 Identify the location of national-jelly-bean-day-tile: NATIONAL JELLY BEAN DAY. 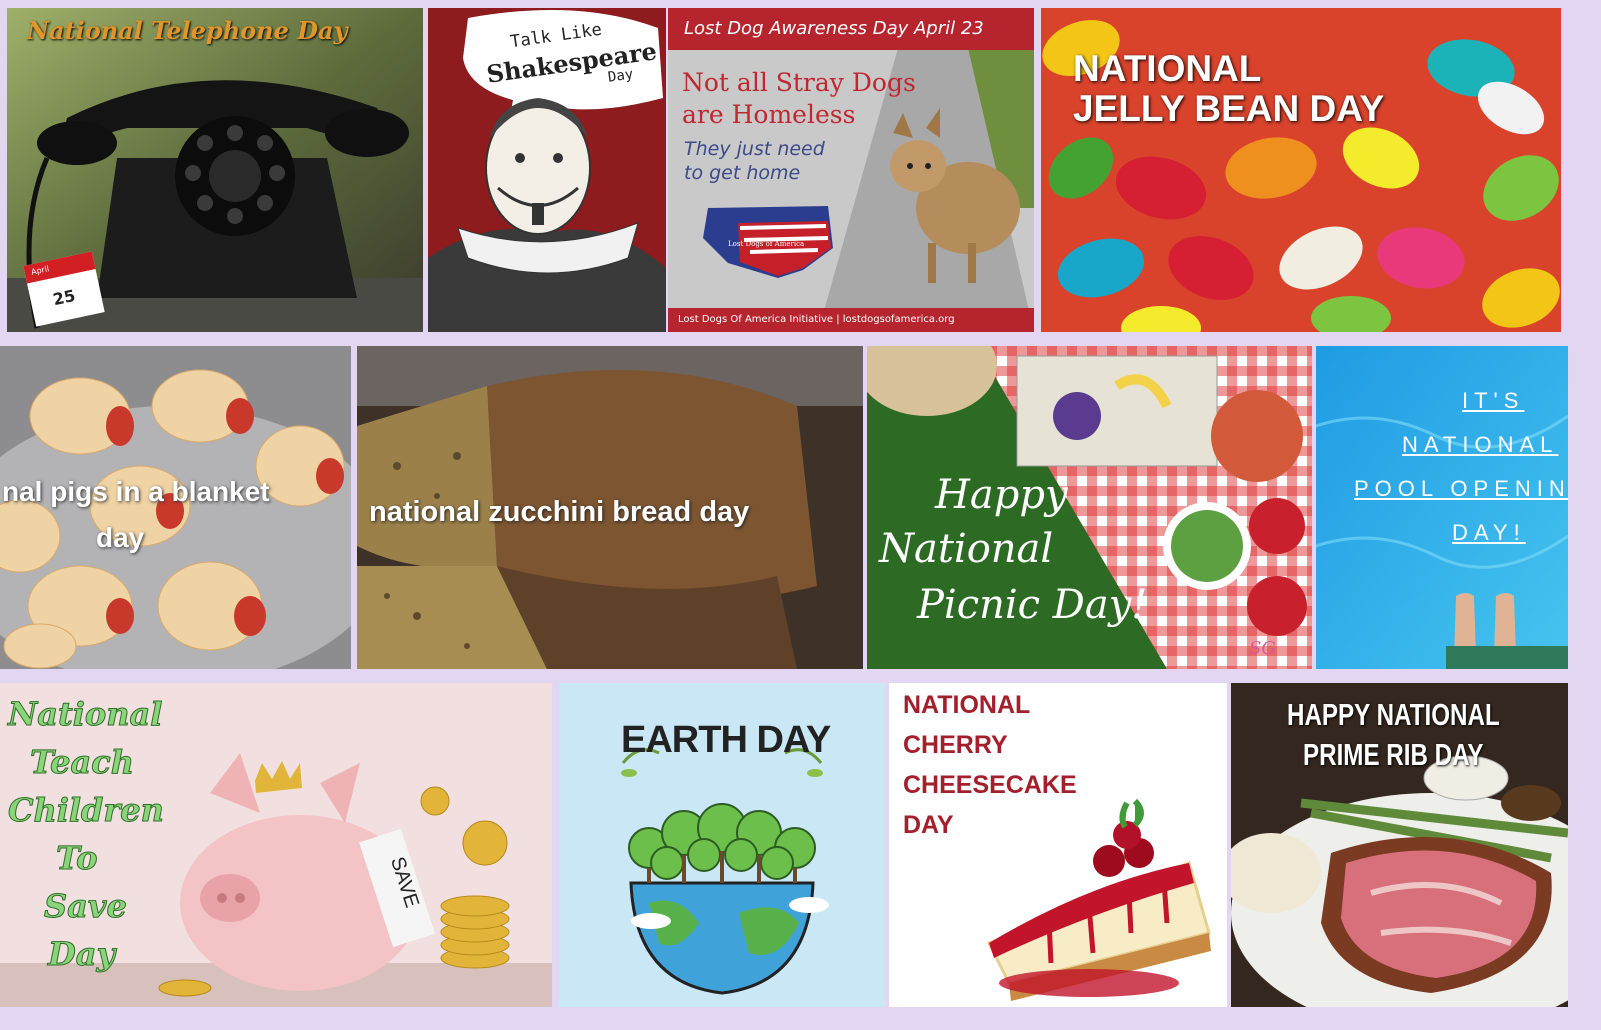
(1301, 170).